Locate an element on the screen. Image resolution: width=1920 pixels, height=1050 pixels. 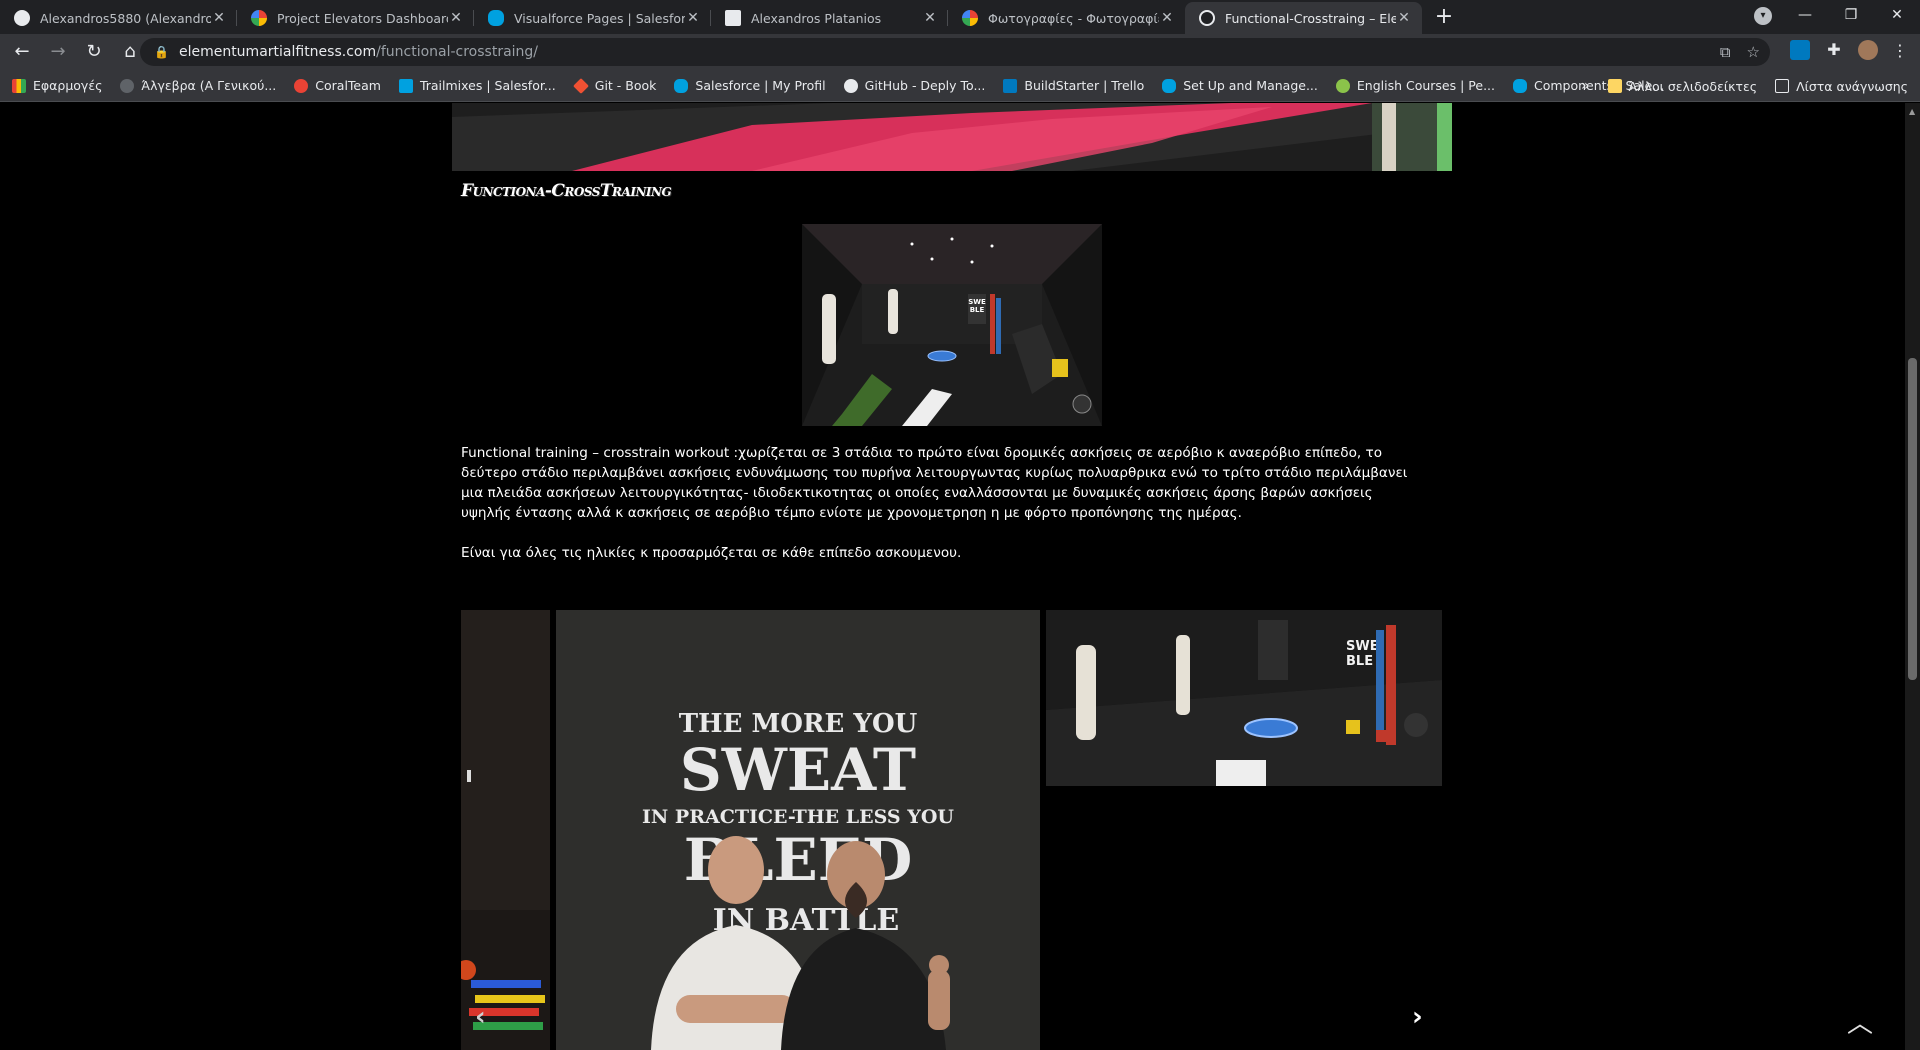
gym-interior-photo: SWE BLE is located at coordinates (952, 325).